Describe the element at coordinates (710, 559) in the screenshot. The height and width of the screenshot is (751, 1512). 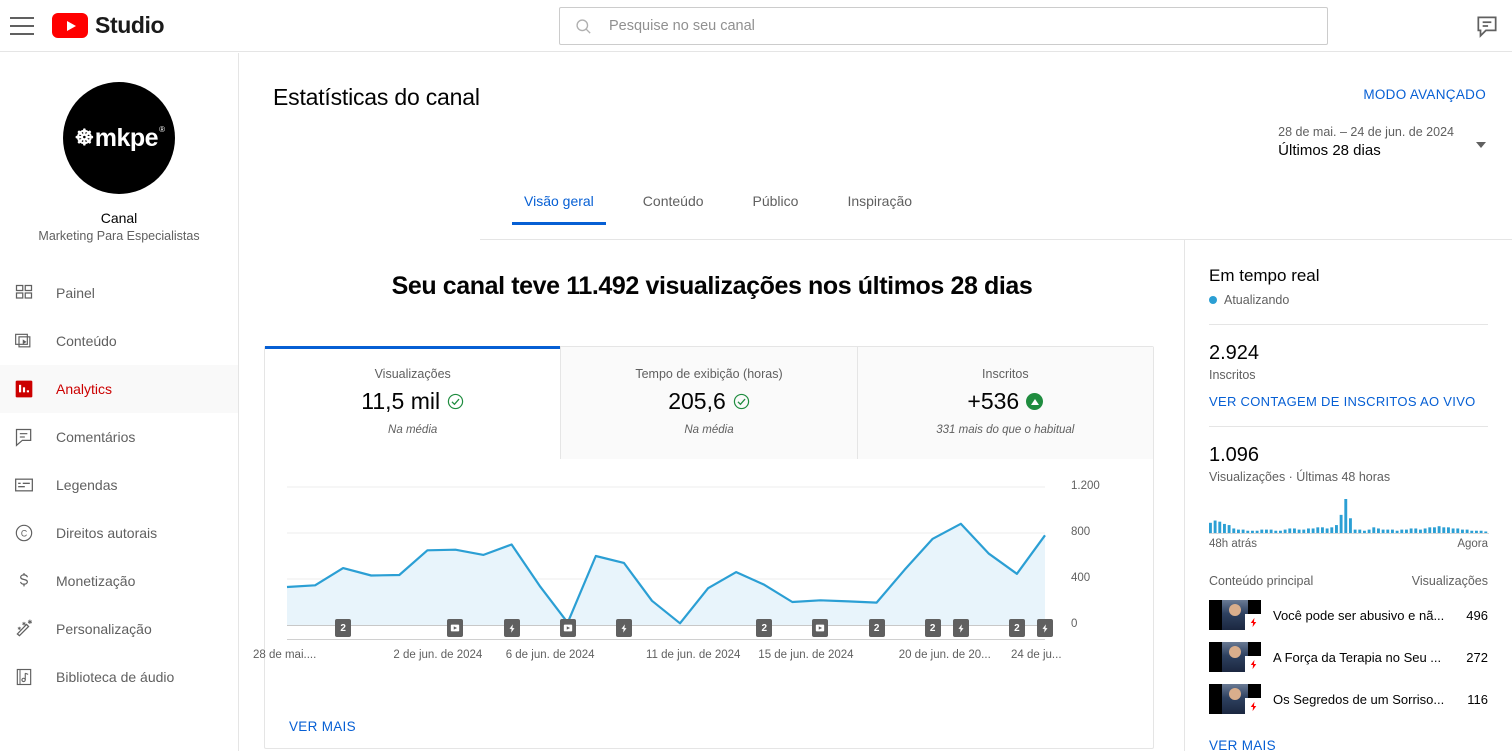
I see `views-area-chart` at that location.